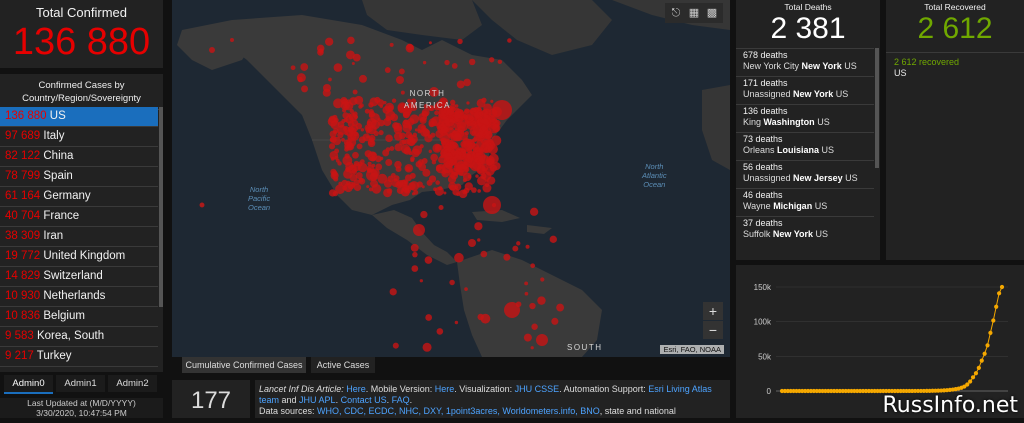  What do you see at coordinates (877, 108) in the screenshot?
I see `deaths-list-scrollbar` at bounding box center [877, 108].